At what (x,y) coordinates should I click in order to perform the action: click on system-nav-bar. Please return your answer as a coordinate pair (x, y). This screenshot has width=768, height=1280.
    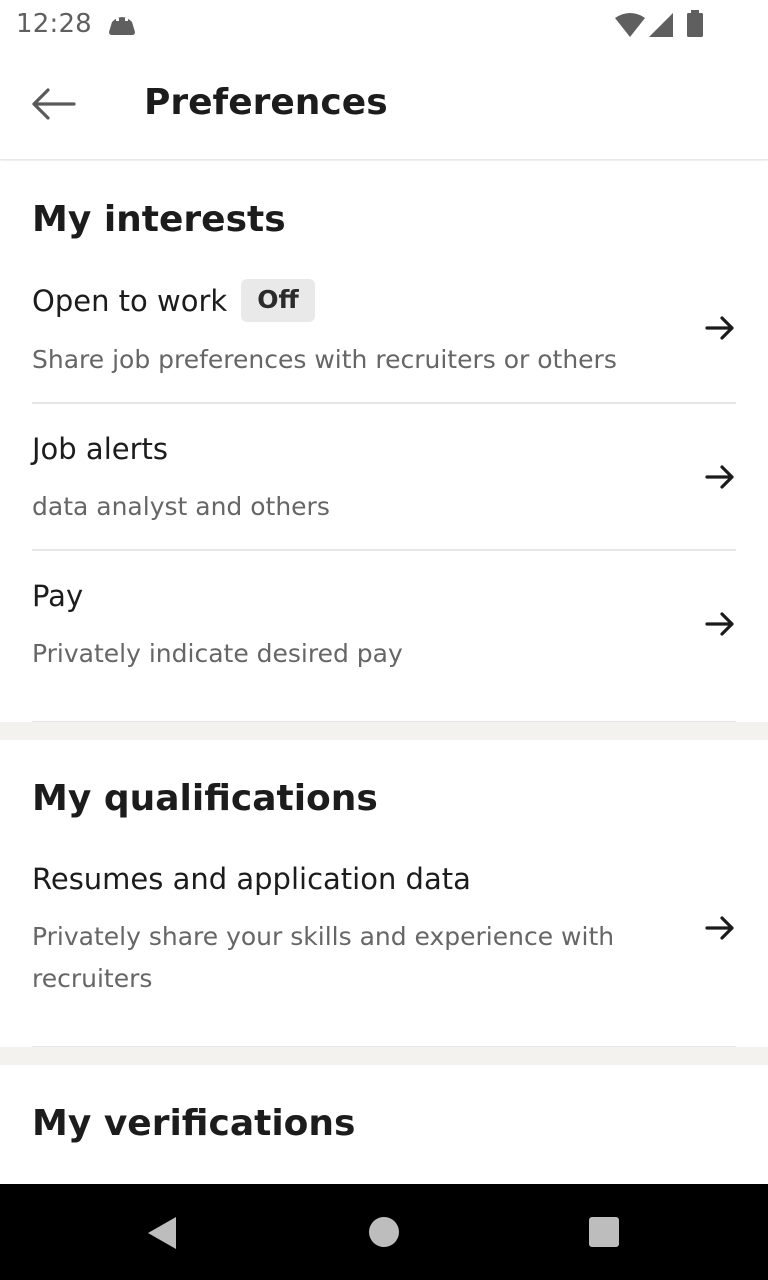
    Looking at the image, I should click on (384, 1232).